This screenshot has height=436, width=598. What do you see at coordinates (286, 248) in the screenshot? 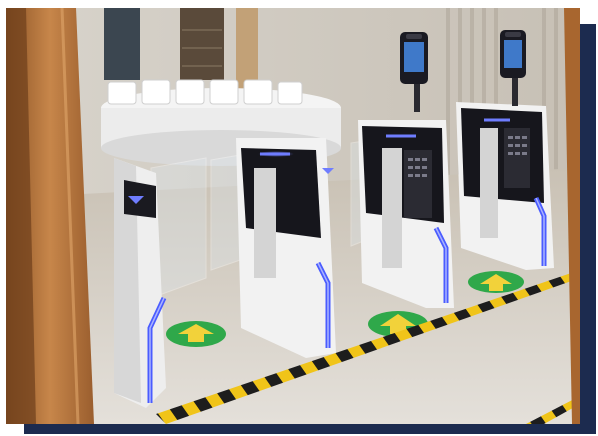
I see `turnstile-center` at bounding box center [286, 248].